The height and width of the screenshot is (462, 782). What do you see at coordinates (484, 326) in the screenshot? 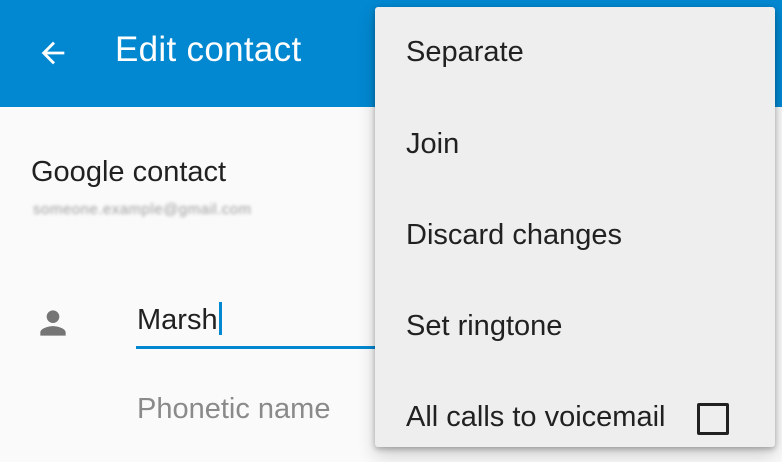
I see `menu-item-label: Set ringtone` at bounding box center [484, 326].